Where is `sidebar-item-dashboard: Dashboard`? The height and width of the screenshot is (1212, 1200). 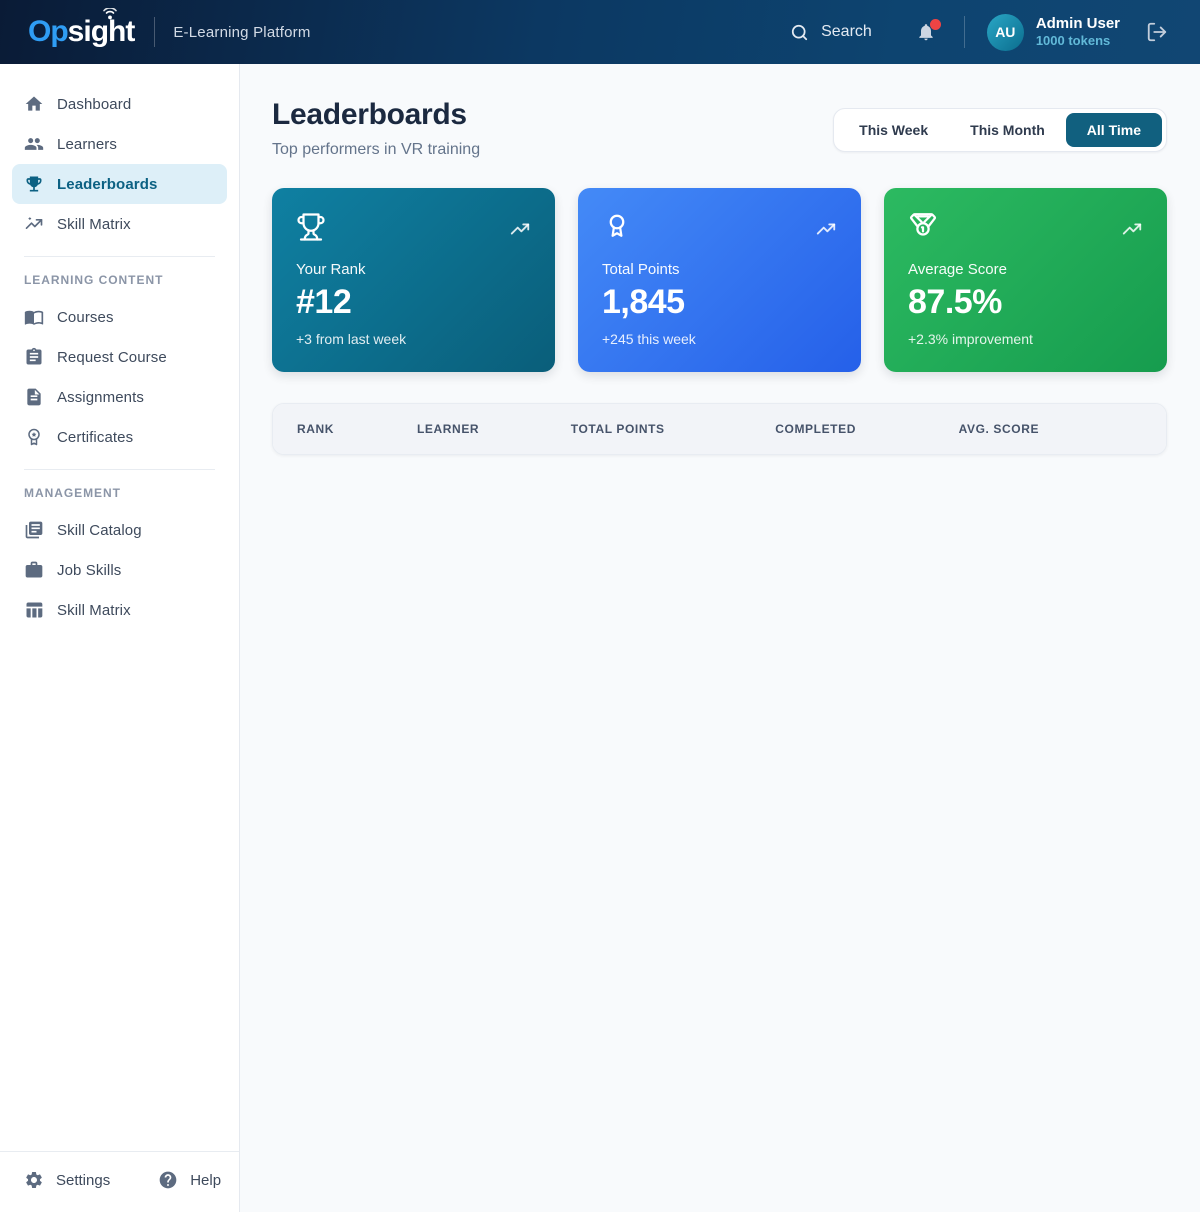 sidebar-item-dashboard: Dashboard is located at coordinates (119, 104).